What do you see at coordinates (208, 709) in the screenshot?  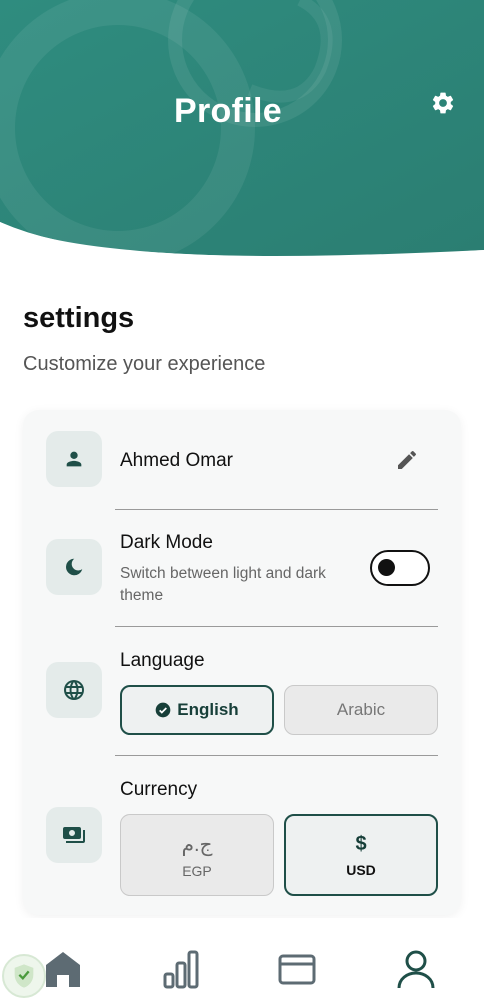 I see `language-option-label: English` at bounding box center [208, 709].